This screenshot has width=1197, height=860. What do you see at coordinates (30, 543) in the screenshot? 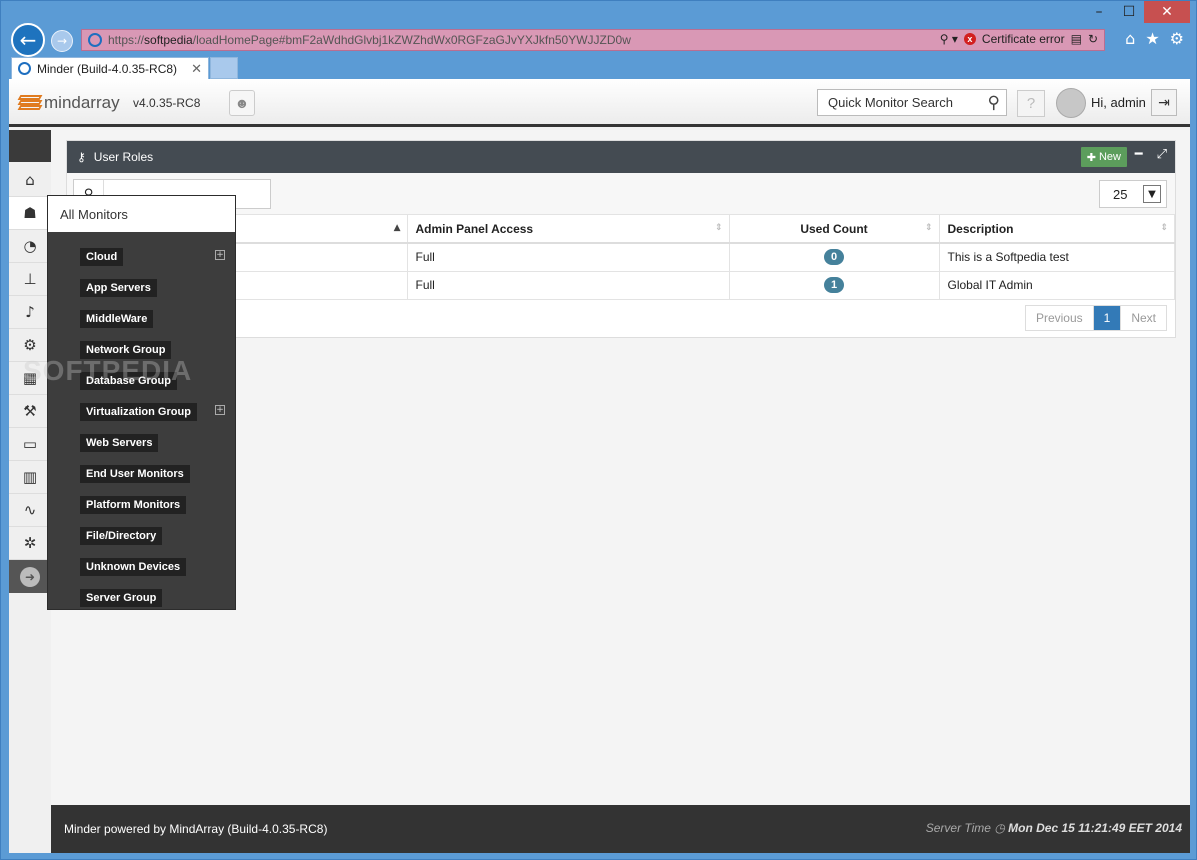
I see `gears-icon: ✲` at bounding box center [30, 543].